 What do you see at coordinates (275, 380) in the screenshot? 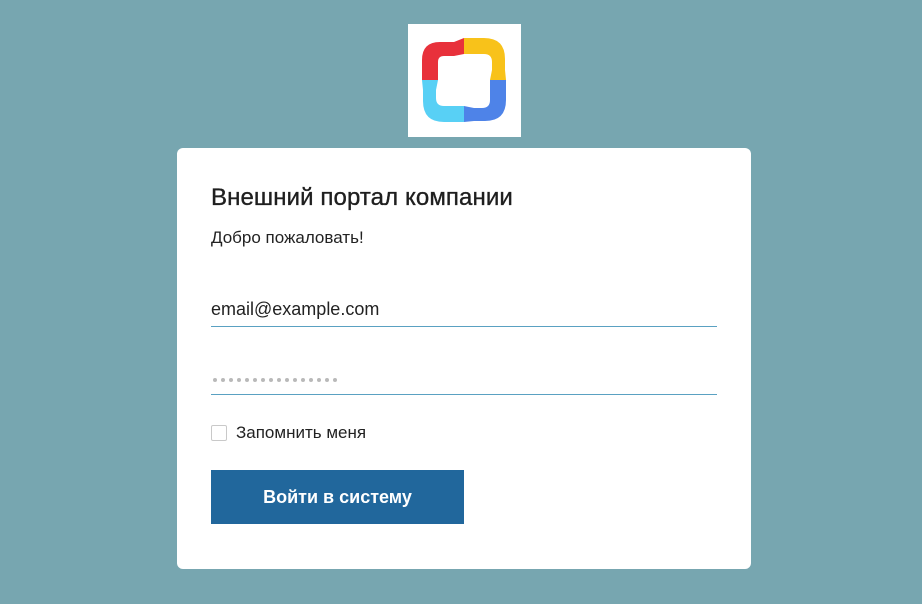
I see `password-mask` at bounding box center [275, 380].